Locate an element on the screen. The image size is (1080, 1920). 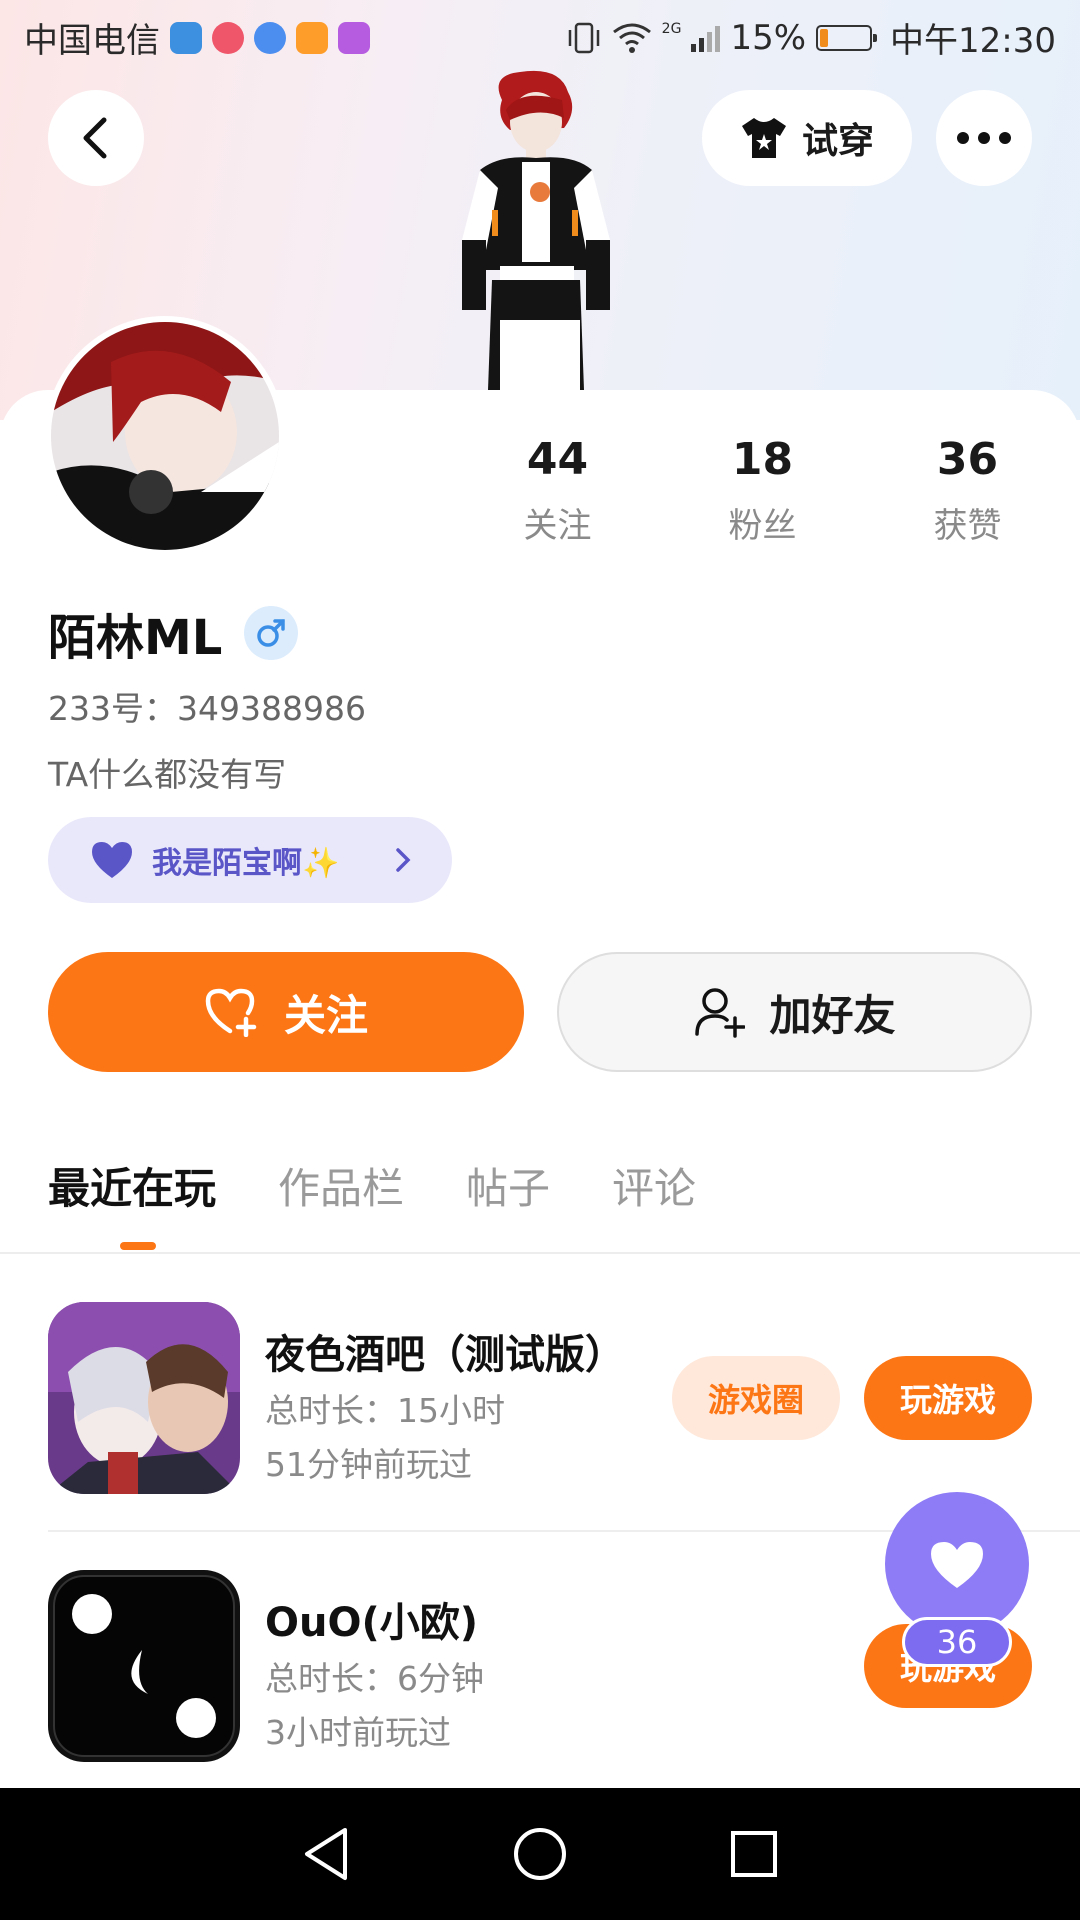
like-floating-button is located at coordinates (957, 1564).